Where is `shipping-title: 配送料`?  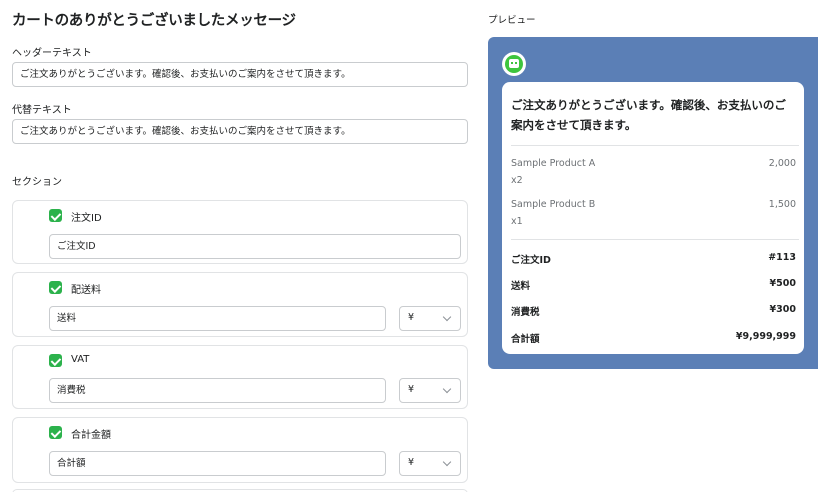 shipping-title: 配送料 is located at coordinates (86, 290).